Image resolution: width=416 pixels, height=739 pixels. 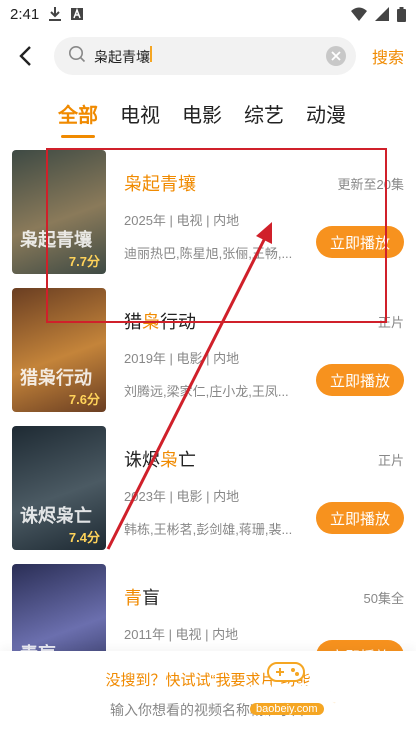 What do you see at coordinates (264, 321) in the screenshot?
I see `result-title: 猎枭行动` at bounding box center [264, 321].